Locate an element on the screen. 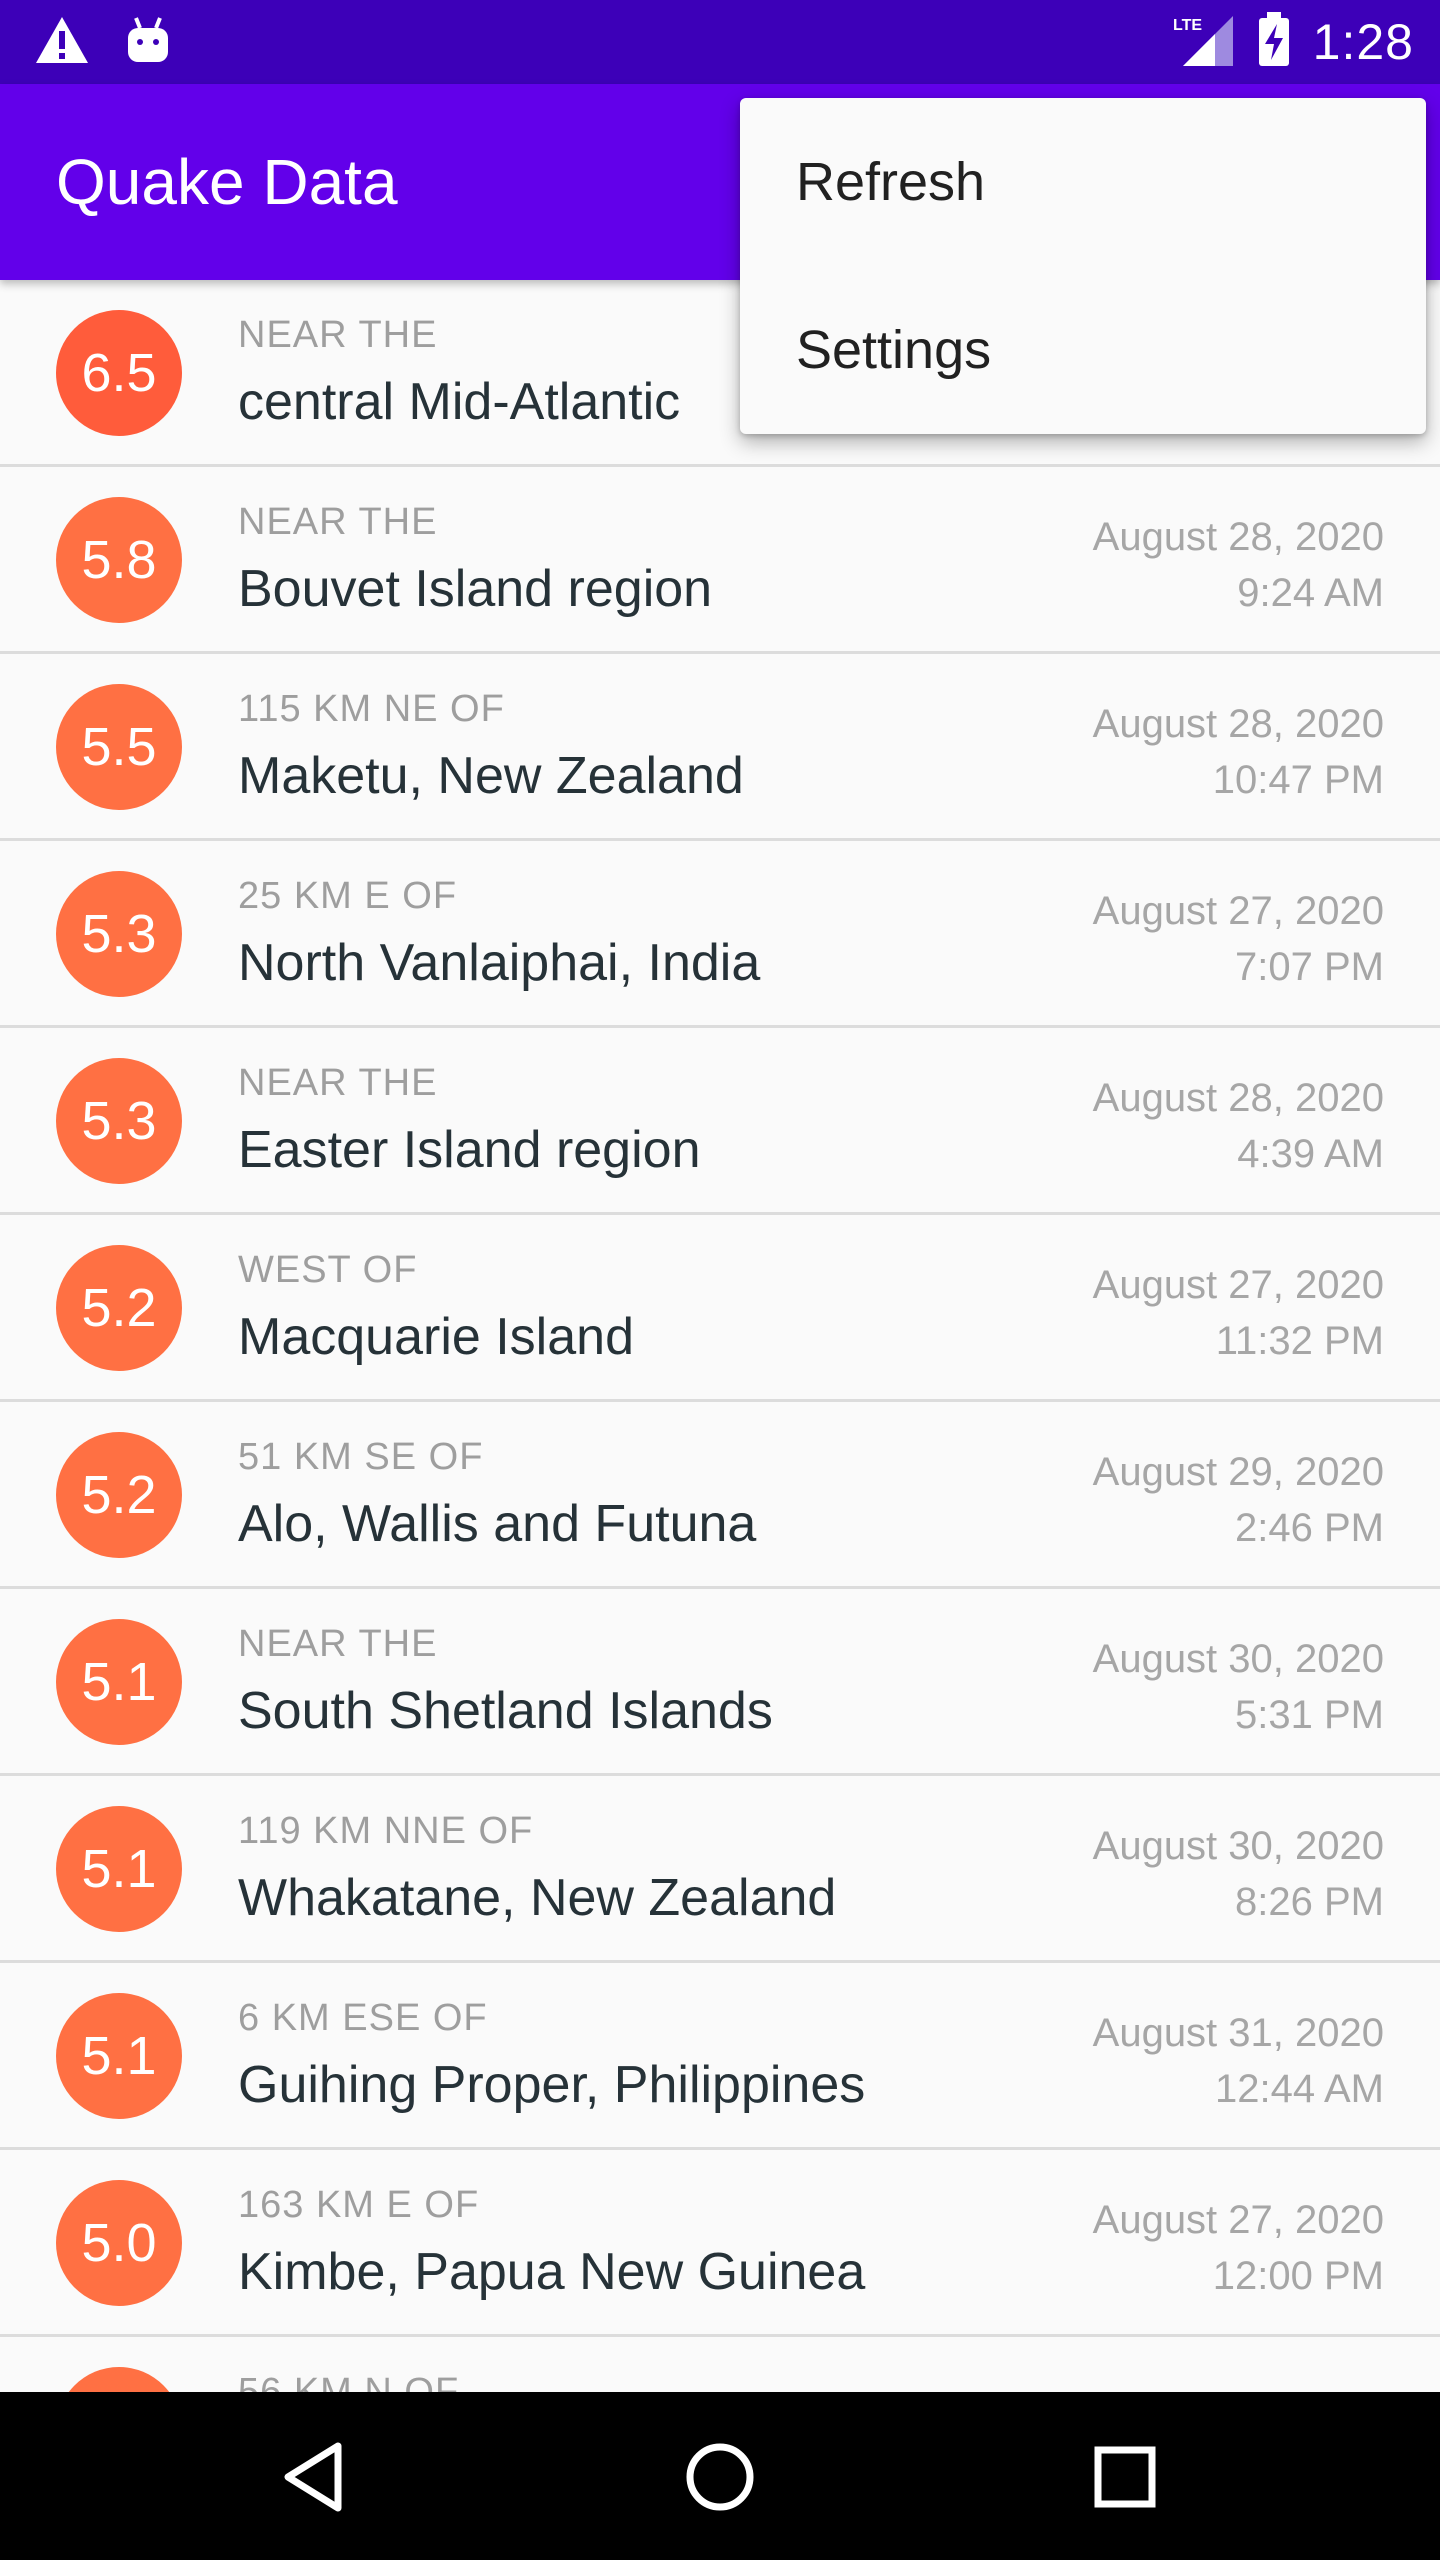 Image resolution: width=1440 pixels, height=2560 pixels. magnitude-badge is located at coordinates (119, 2379).